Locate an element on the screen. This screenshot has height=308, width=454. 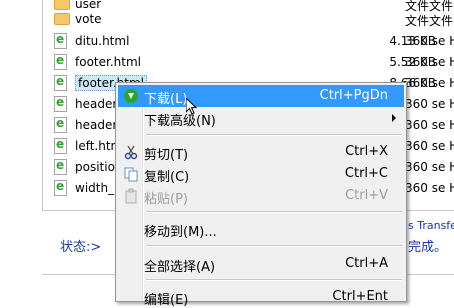
menu-item-select-all: 全部选择(A) Ctrl+A is located at coordinates (261, 264).